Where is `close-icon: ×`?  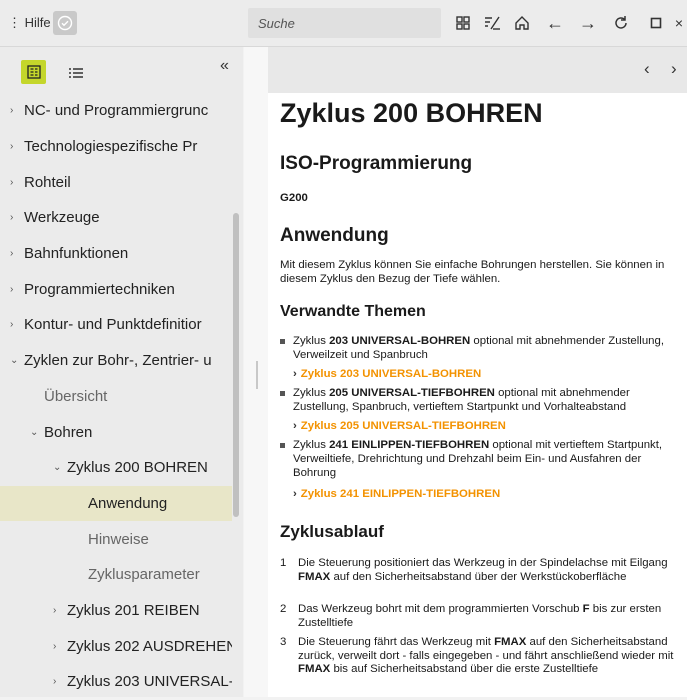 close-icon: × is located at coordinates (679, 23).